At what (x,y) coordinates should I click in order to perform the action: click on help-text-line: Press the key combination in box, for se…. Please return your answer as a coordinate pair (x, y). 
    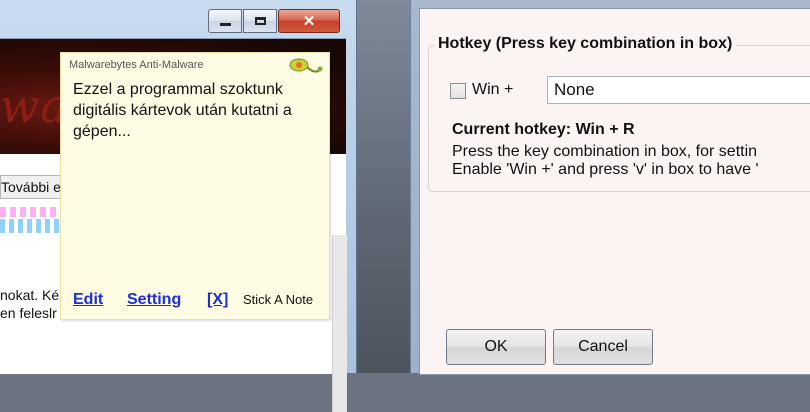
    Looking at the image, I should click on (605, 151).